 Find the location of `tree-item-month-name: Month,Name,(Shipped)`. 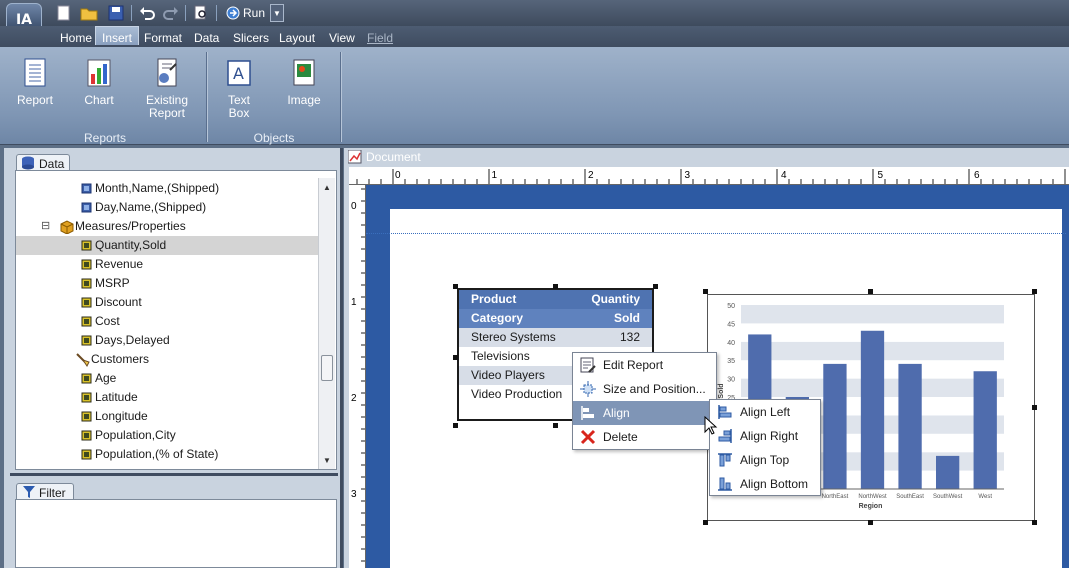

tree-item-month-name: Month,Name,(Shipped) is located at coordinates (167, 188).